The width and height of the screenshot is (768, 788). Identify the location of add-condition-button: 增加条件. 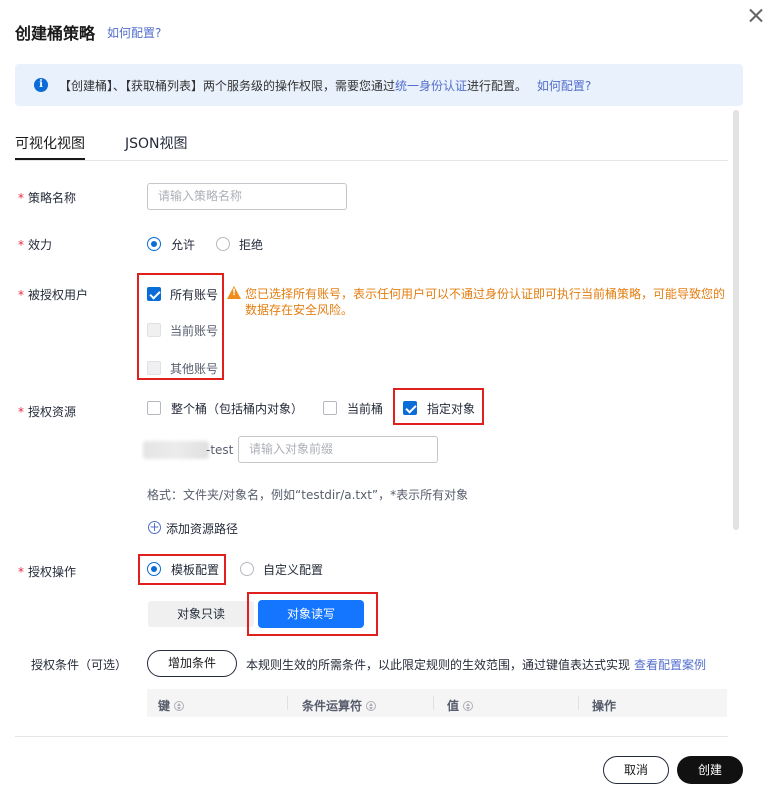
(192, 663).